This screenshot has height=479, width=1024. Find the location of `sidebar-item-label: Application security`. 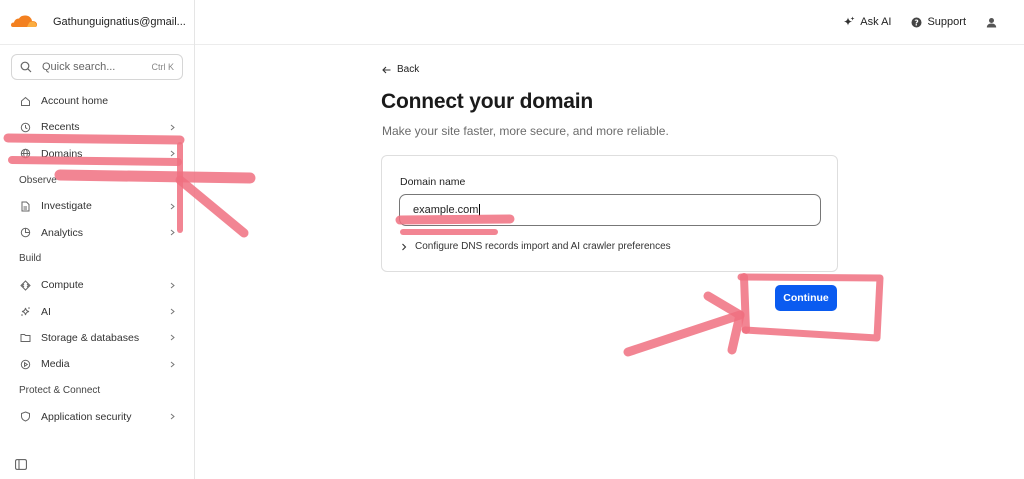

sidebar-item-label: Application security is located at coordinates (86, 416).